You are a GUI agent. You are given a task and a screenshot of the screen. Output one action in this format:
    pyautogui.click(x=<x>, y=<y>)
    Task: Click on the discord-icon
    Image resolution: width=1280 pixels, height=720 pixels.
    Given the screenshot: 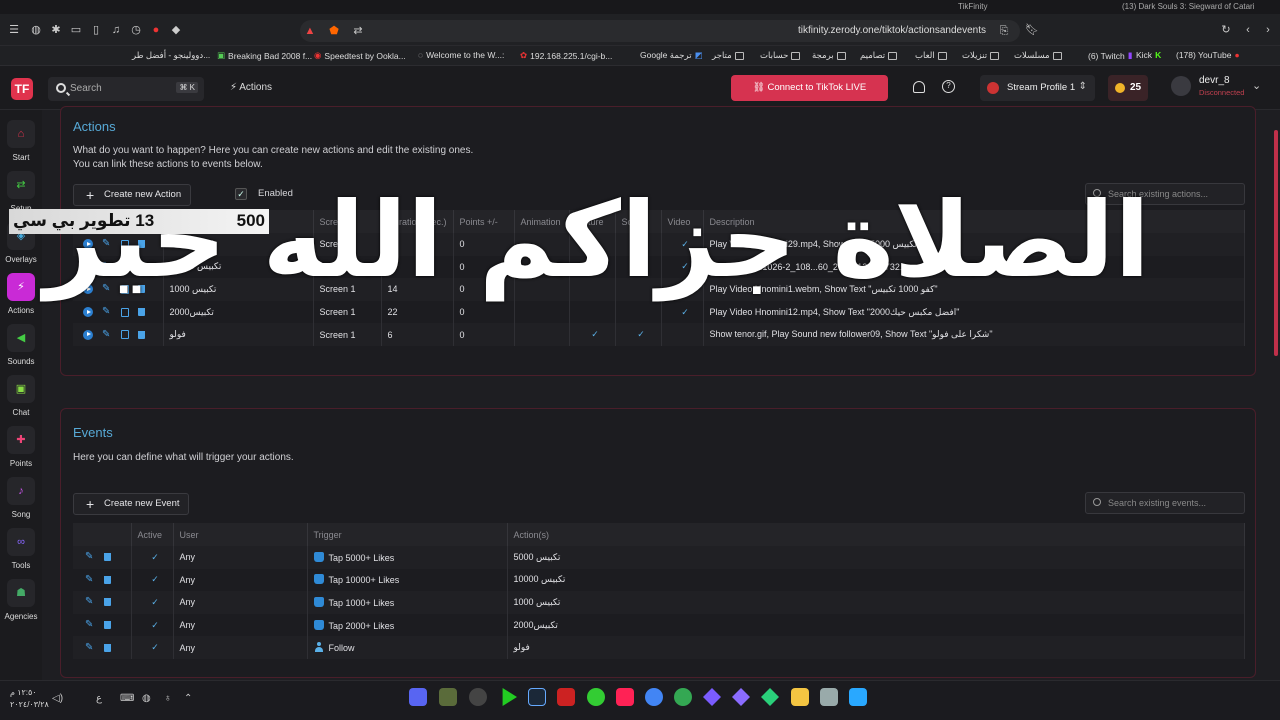 What is the action you would take?
    pyautogui.click(x=418, y=697)
    